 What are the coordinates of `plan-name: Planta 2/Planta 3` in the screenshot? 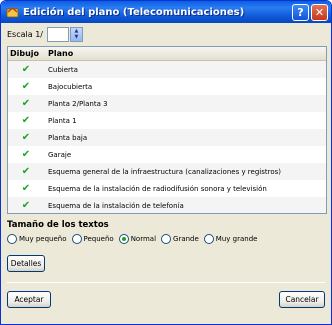 It's located at (78, 103).